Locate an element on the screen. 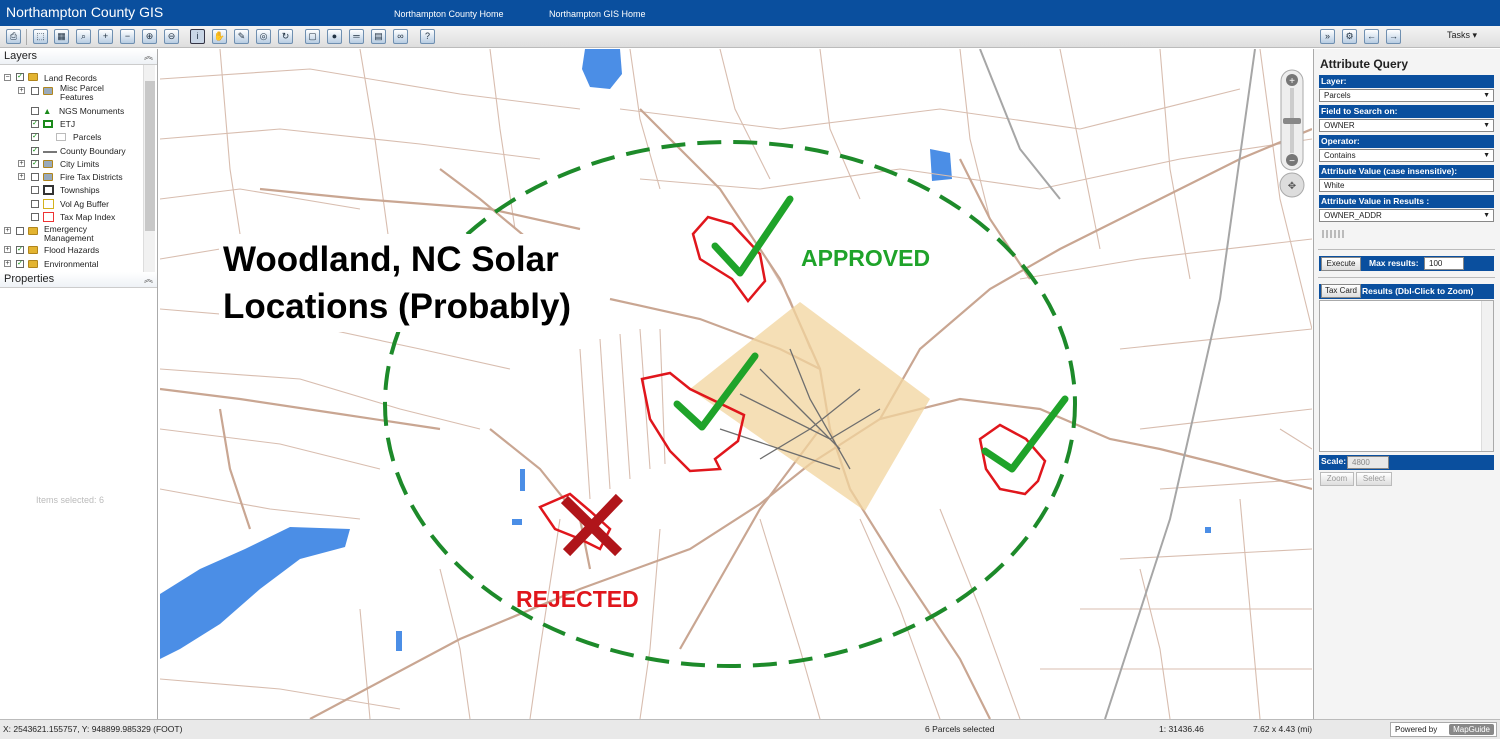 The height and width of the screenshot is (739, 1500). ruler-icon: ═ is located at coordinates (356, 36).